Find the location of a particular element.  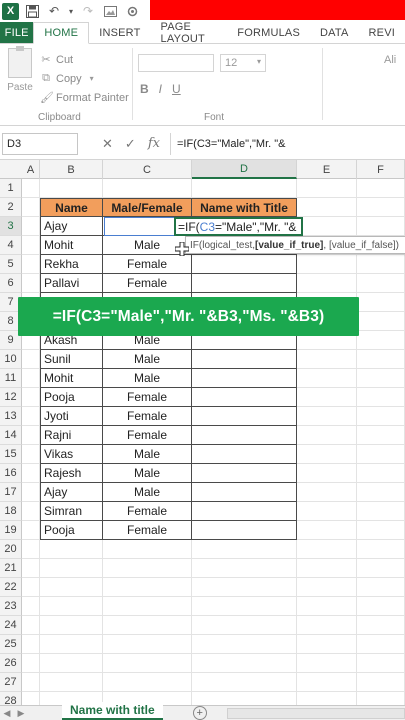

name-cell: Jyoti is located at coordinates (71, 416).